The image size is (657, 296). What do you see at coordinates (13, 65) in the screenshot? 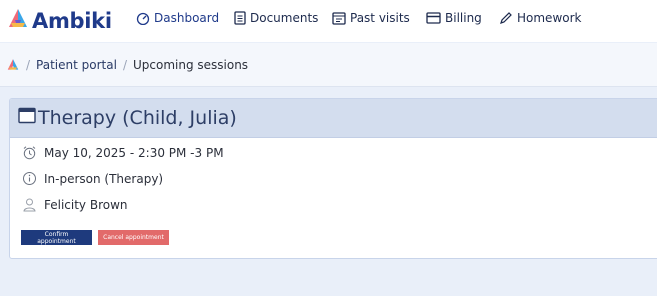
I see `home-logo-icon` at bounding box center [13, 65].